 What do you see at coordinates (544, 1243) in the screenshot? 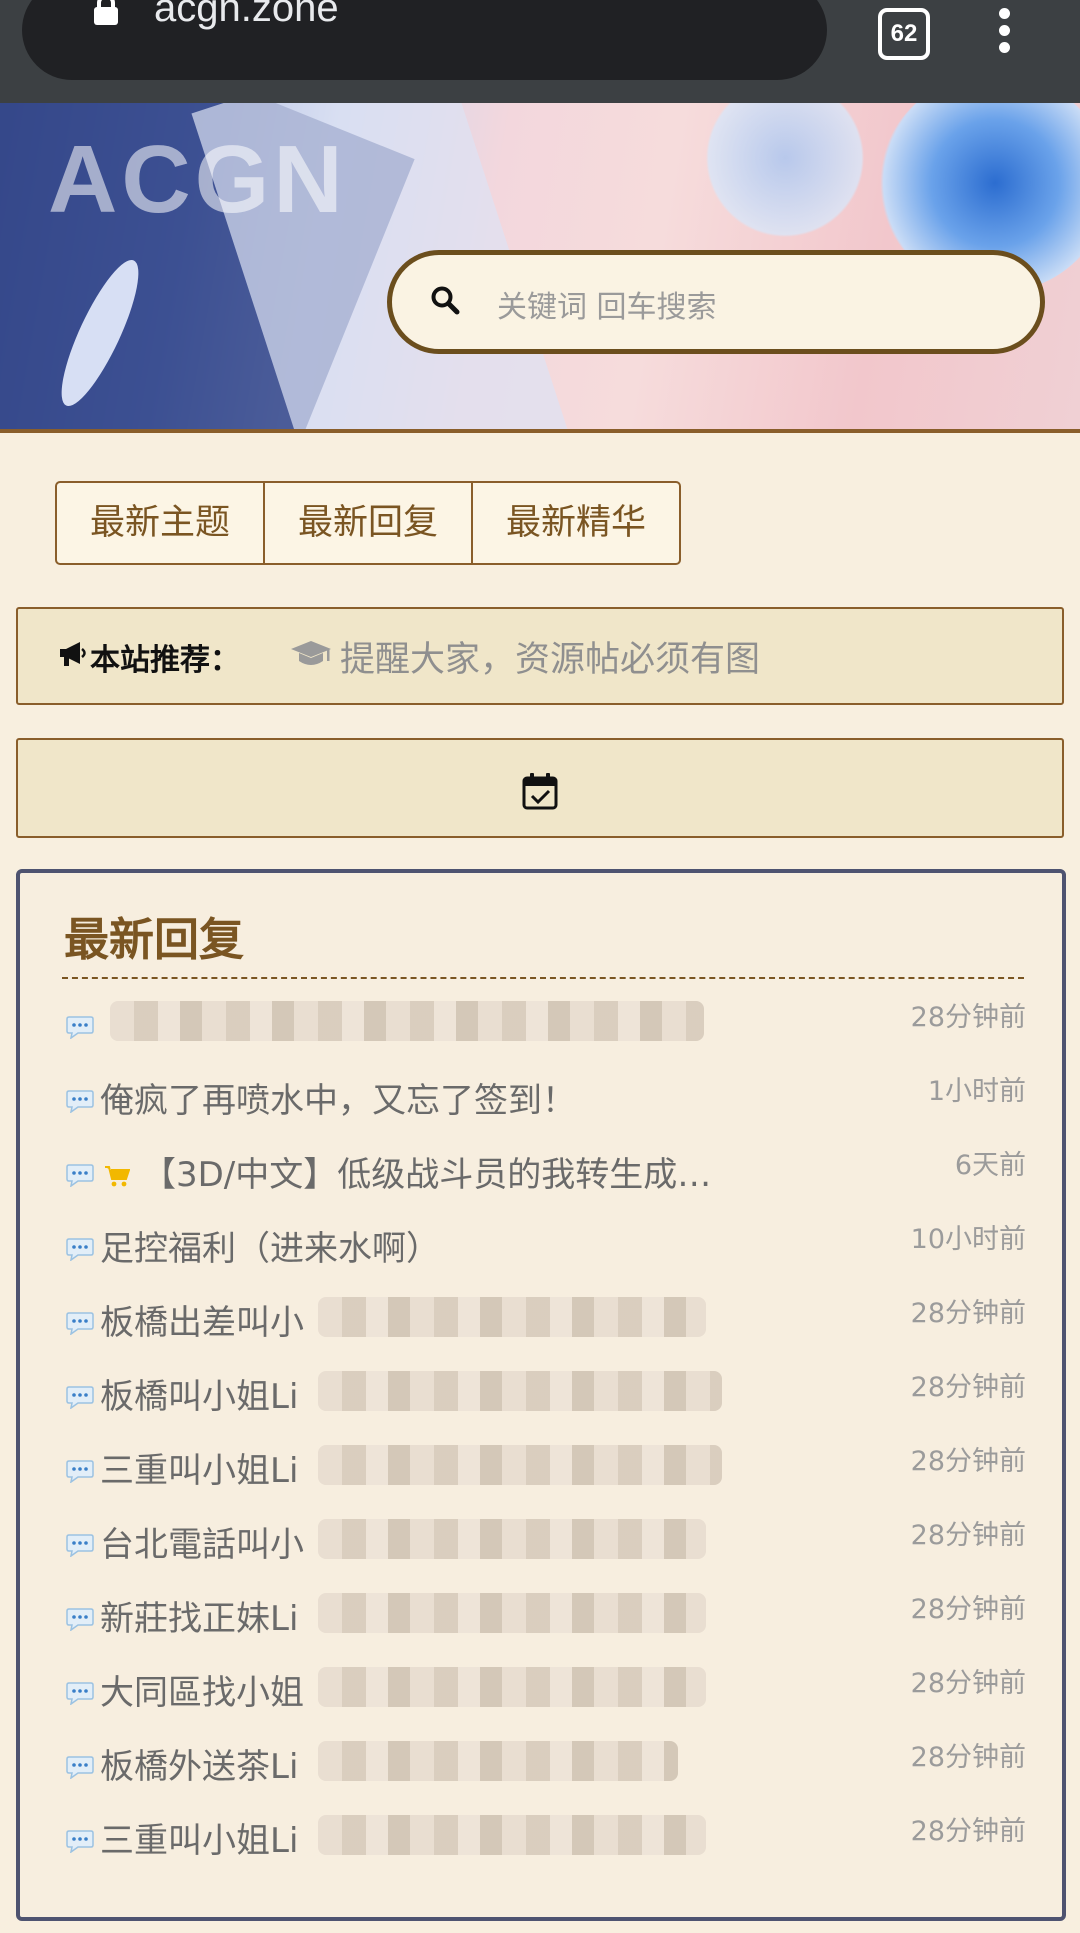
I see `list-item: 足控福利（进来水啊） 10小时前` at bounding box center [544, 1243].